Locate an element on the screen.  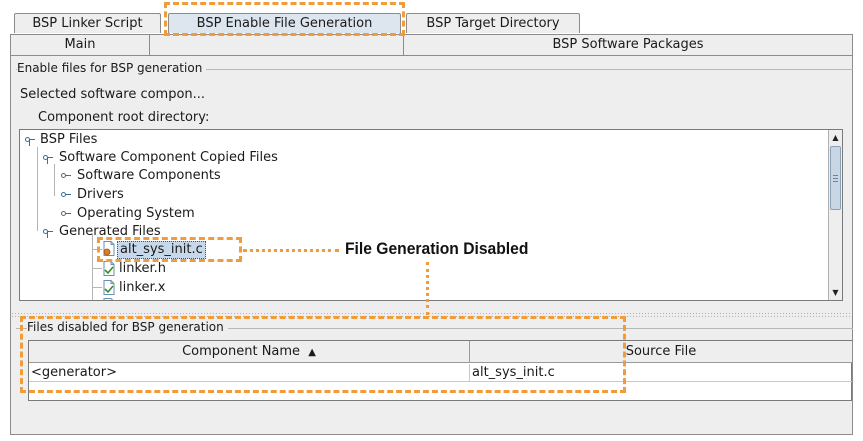
tab-label: BSP Linker Script is located at coordinates (87, 23).